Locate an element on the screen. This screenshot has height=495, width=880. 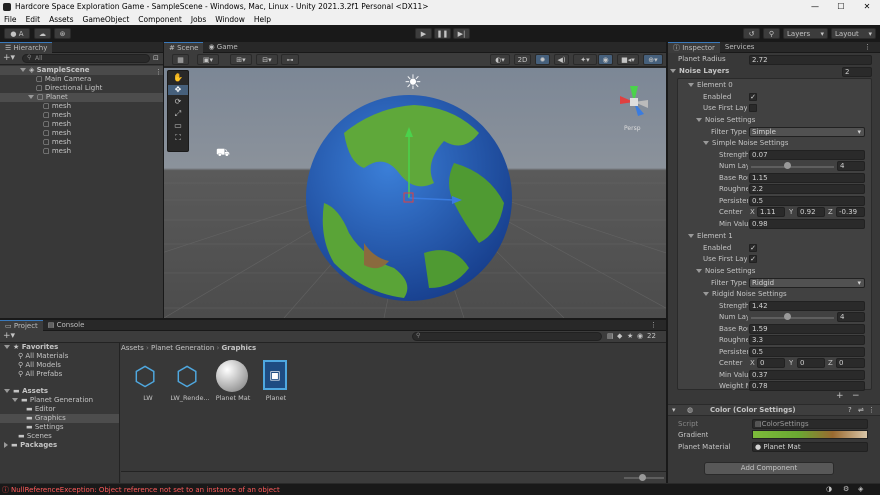
element-0-foldout: Element 0 is located at coordinates (710, 85).